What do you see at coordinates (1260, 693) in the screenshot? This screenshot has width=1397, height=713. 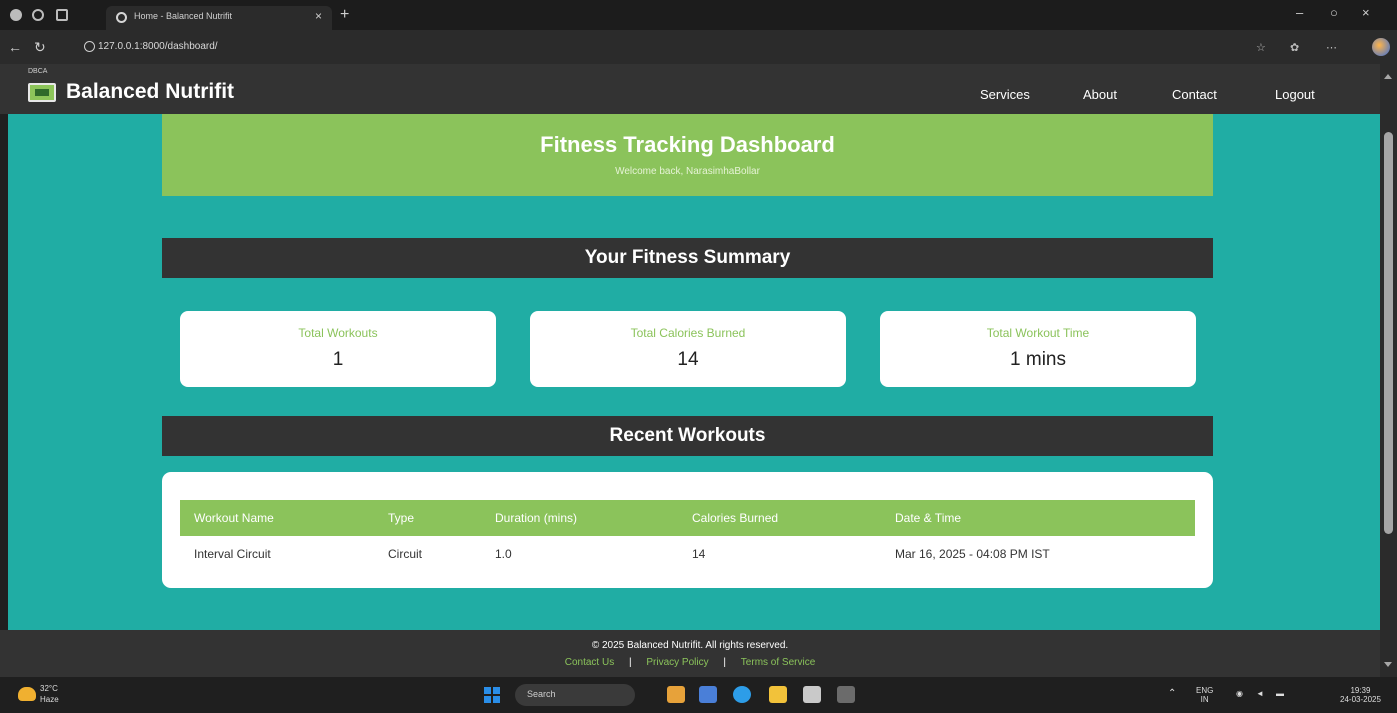 I see `volume-icon: ◄` at bounding box center [1260, 693].